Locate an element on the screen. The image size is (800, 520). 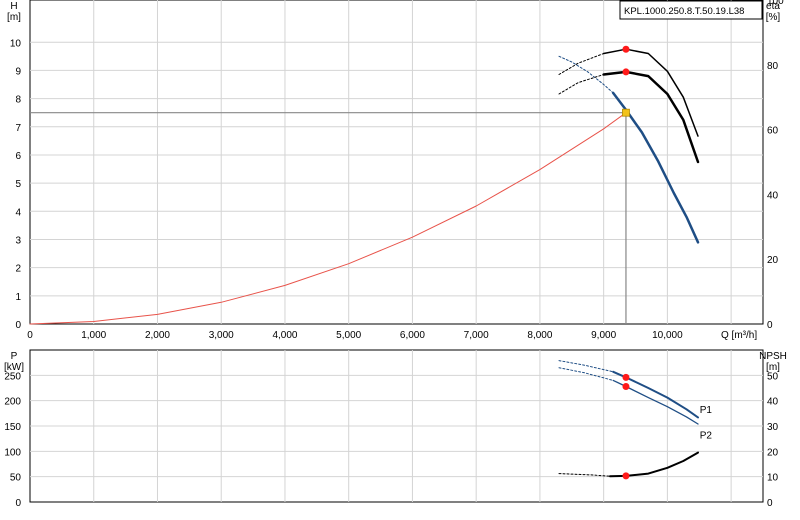
x-tick-label: 10,000 is located at coordinates (667, 335).